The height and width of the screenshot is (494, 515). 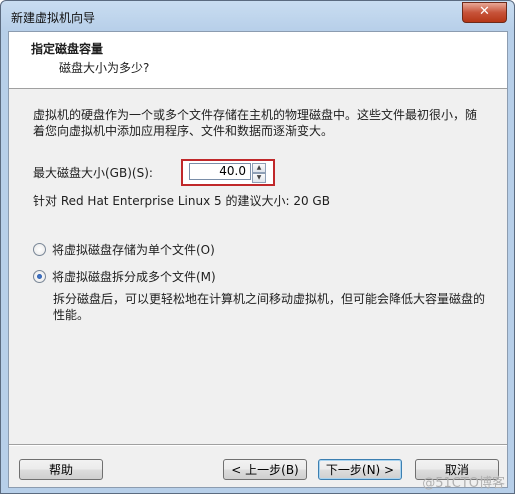 What do you see at coordinates (269, 307) in the screenshot?
I see `split-description-text: 拆分磁盘后，可以更轻松地在计算机之间移动虚拟机，但可能会降低大容量磁盘的性能。` at bounding box center [269, 307].